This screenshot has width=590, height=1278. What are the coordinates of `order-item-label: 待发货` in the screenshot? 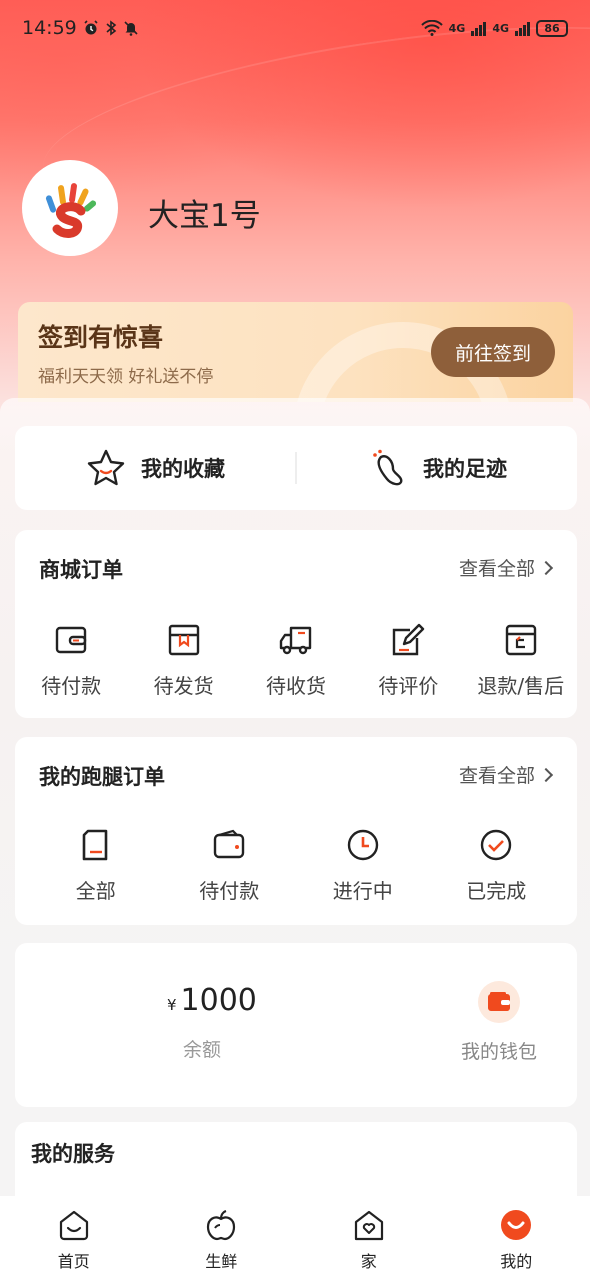 It's located at (183, 686).